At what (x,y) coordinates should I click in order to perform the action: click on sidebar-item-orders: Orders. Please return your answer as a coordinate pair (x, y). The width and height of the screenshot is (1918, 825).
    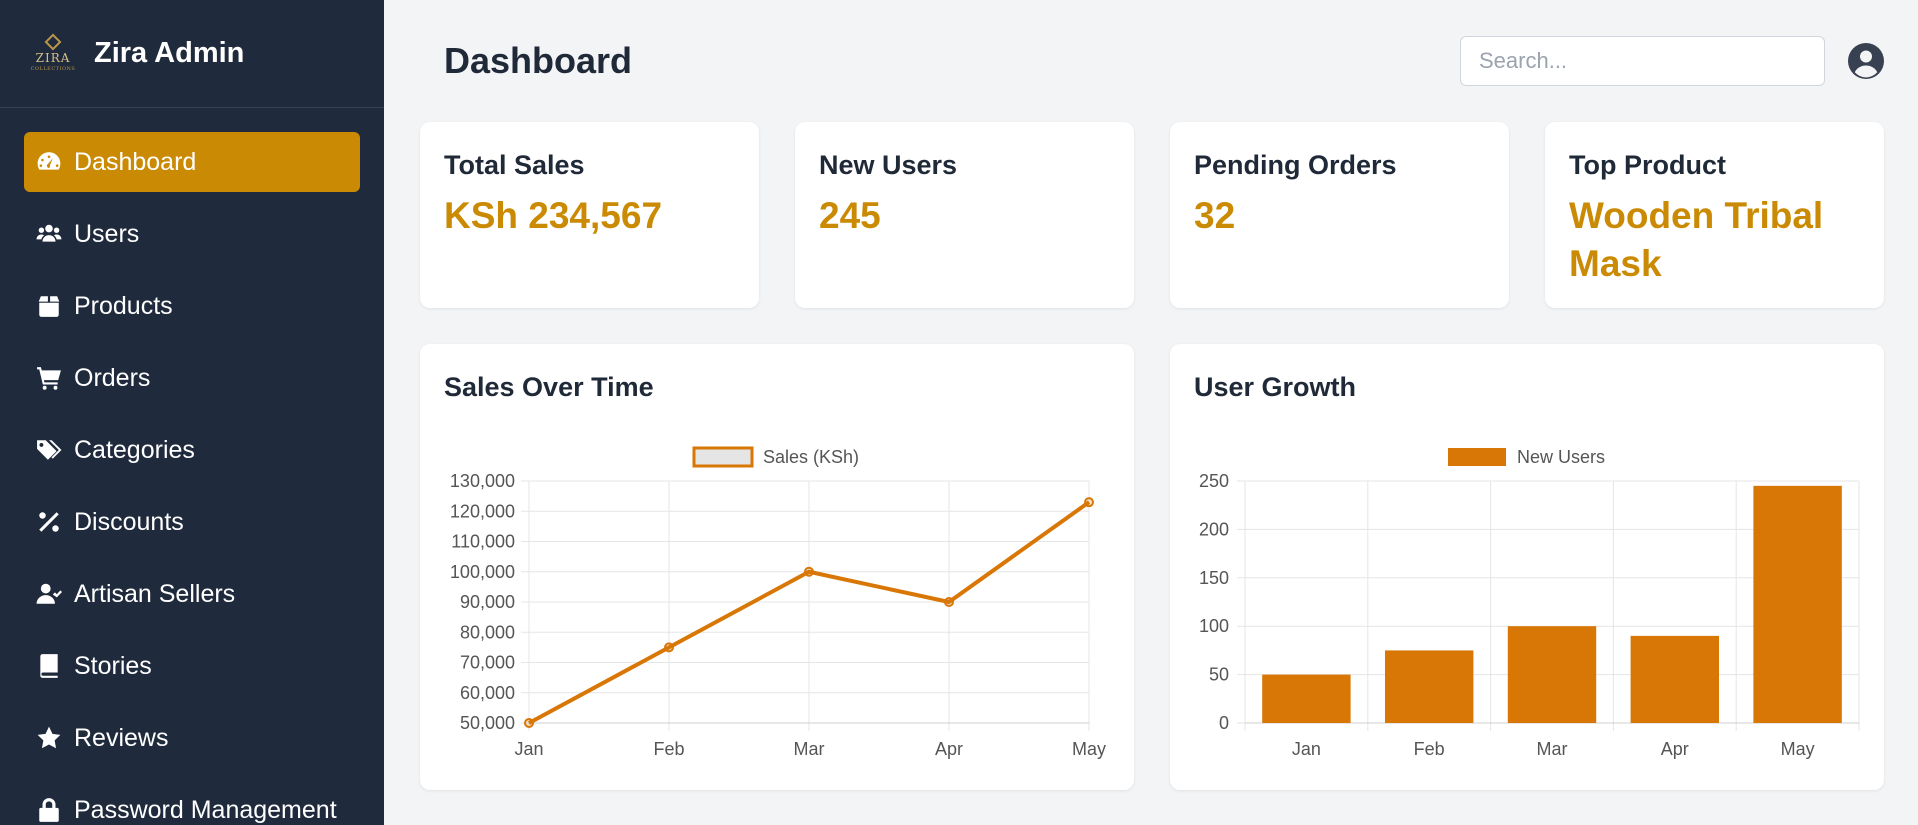
    Looking at the image, I should click on (192, 378).